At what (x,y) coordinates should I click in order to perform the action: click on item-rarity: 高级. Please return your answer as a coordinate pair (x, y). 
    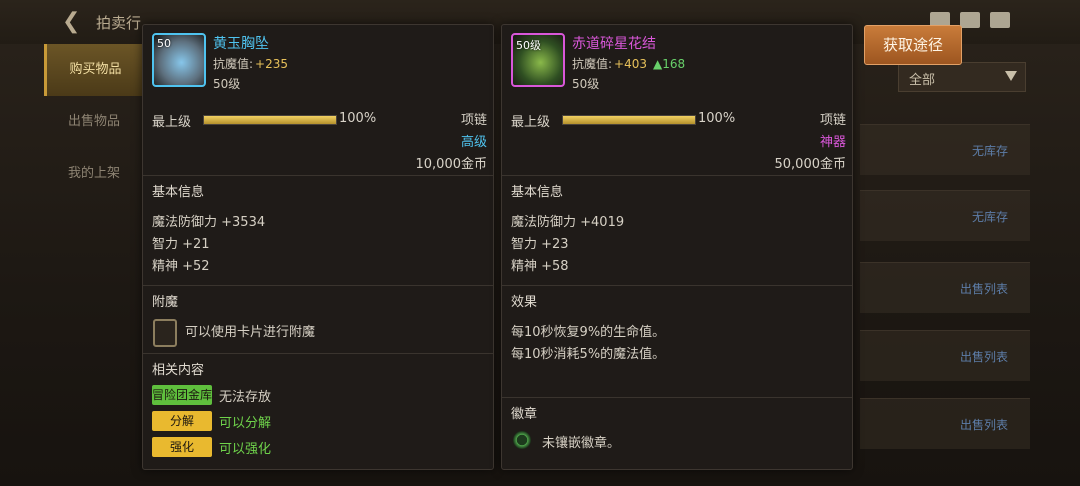
    Looking at the image, I should click on (473, 142).